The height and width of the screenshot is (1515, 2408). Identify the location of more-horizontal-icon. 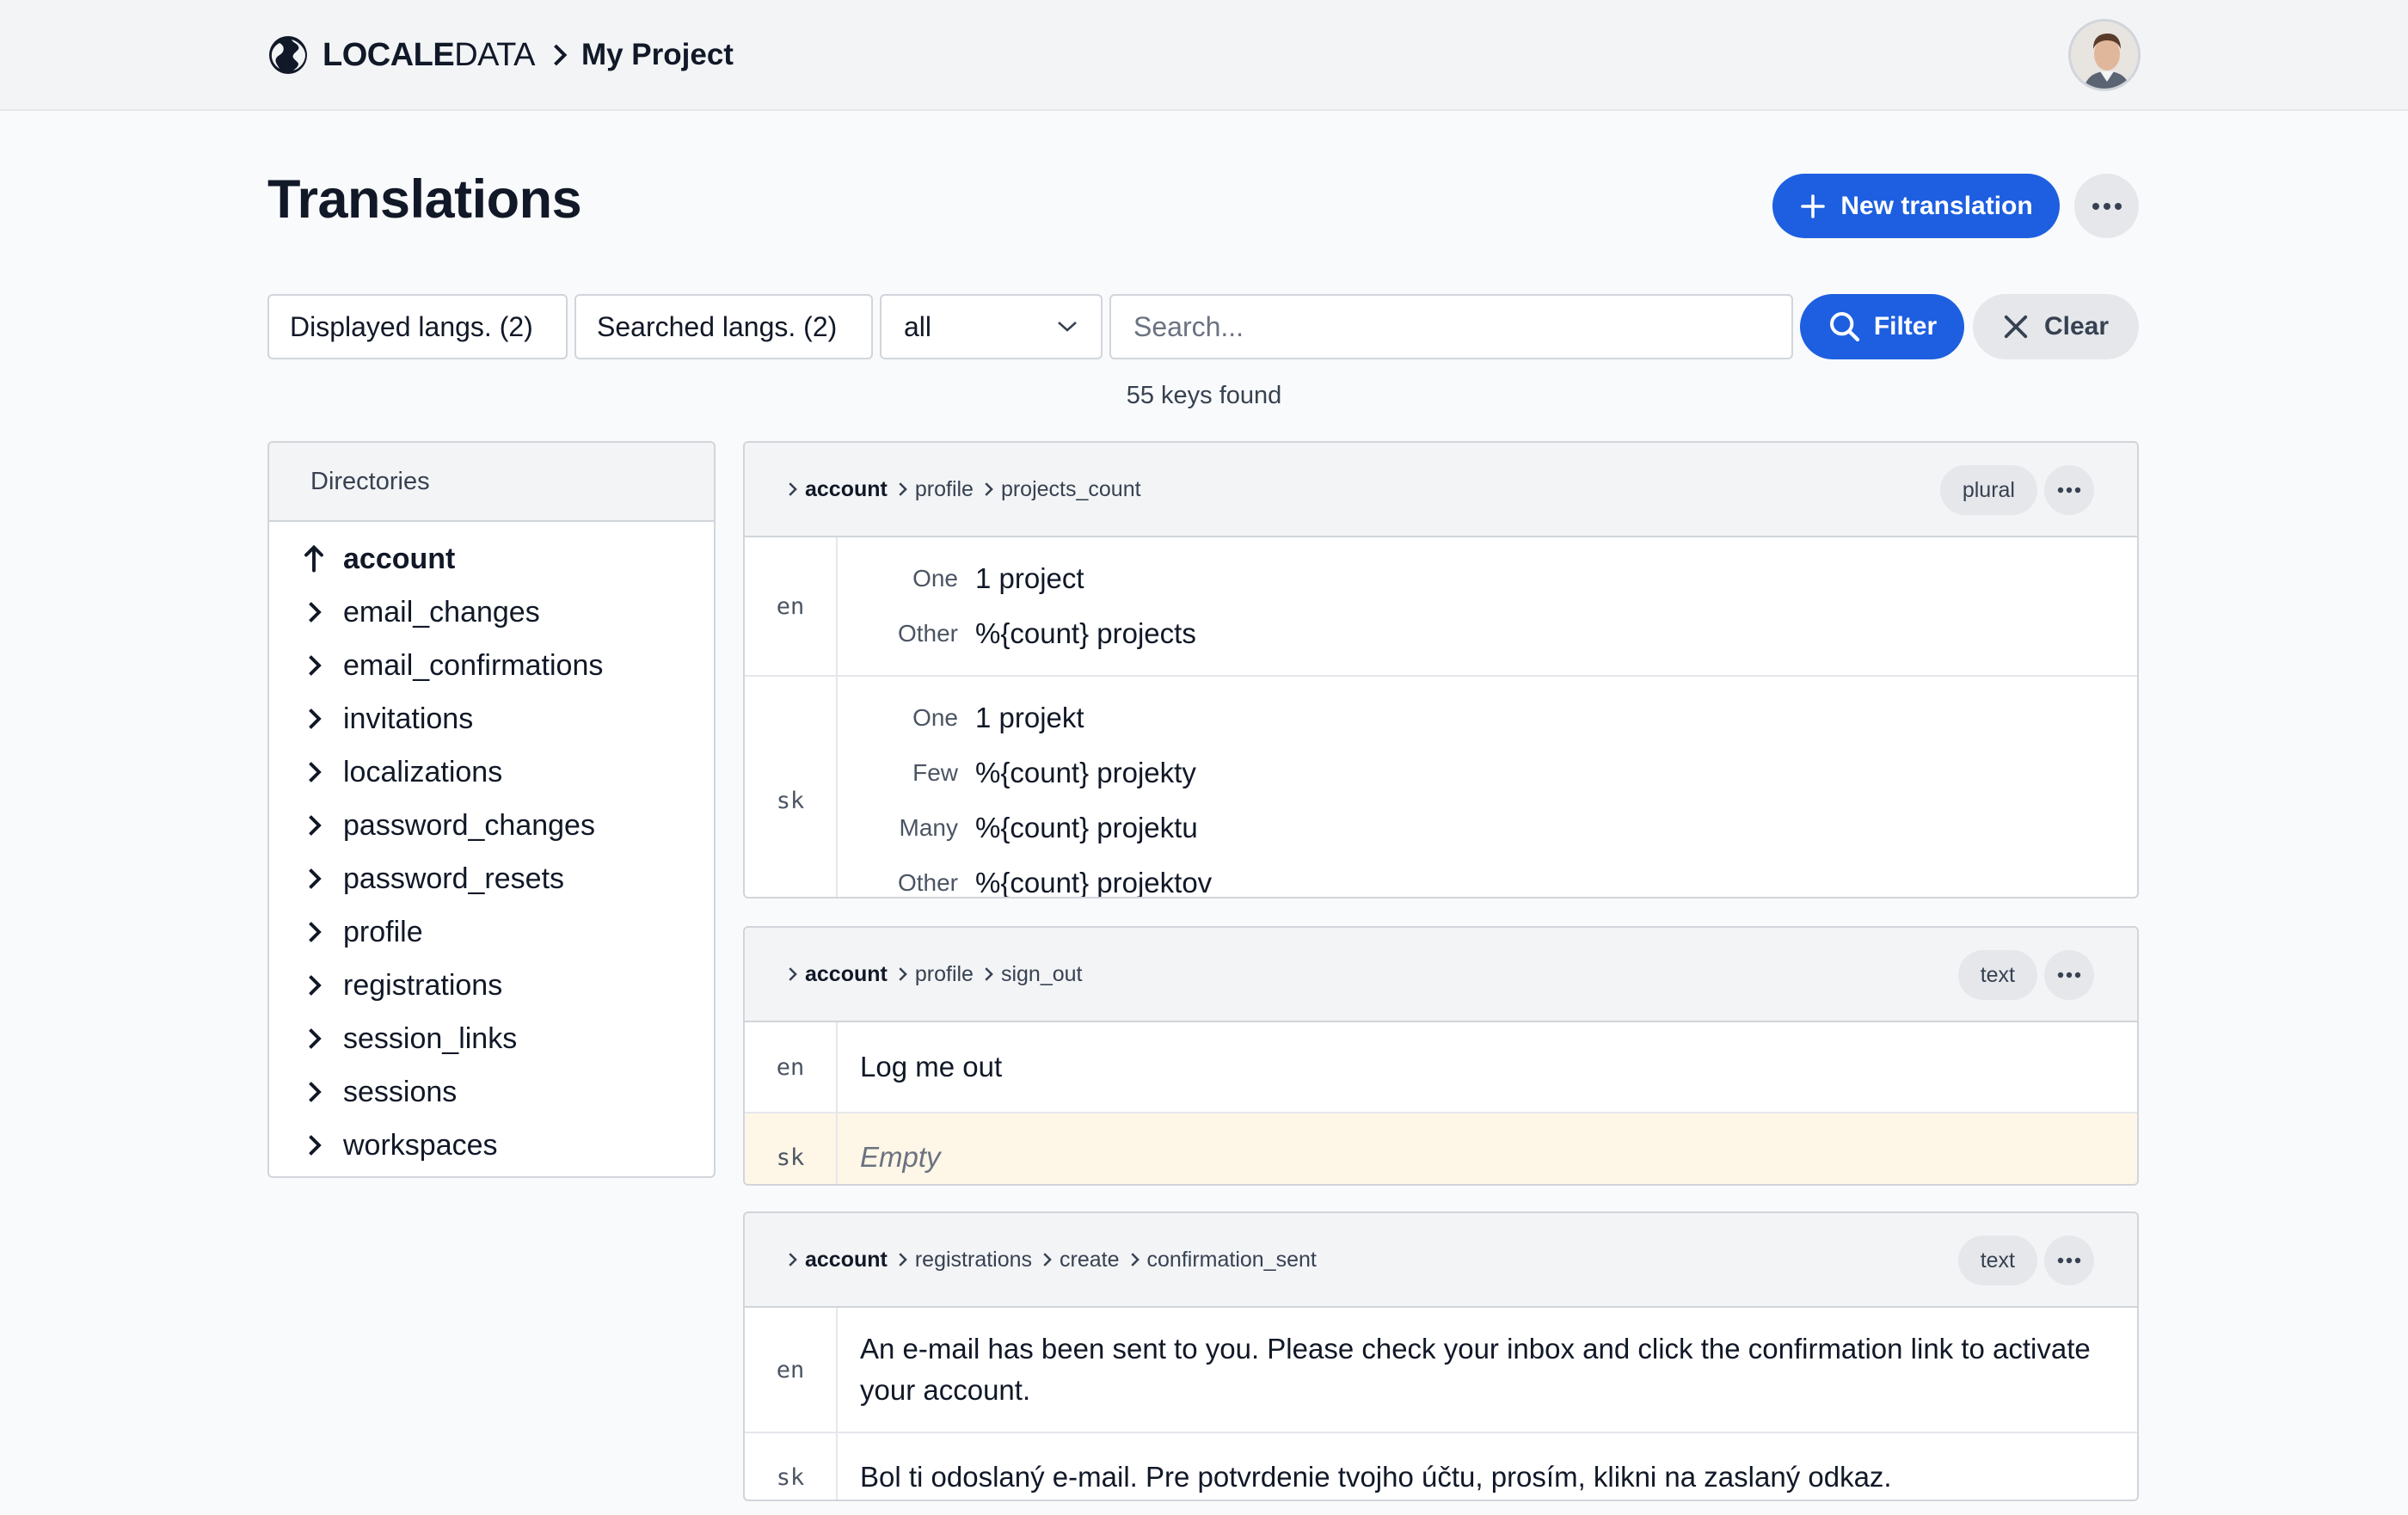
(2069, 490).